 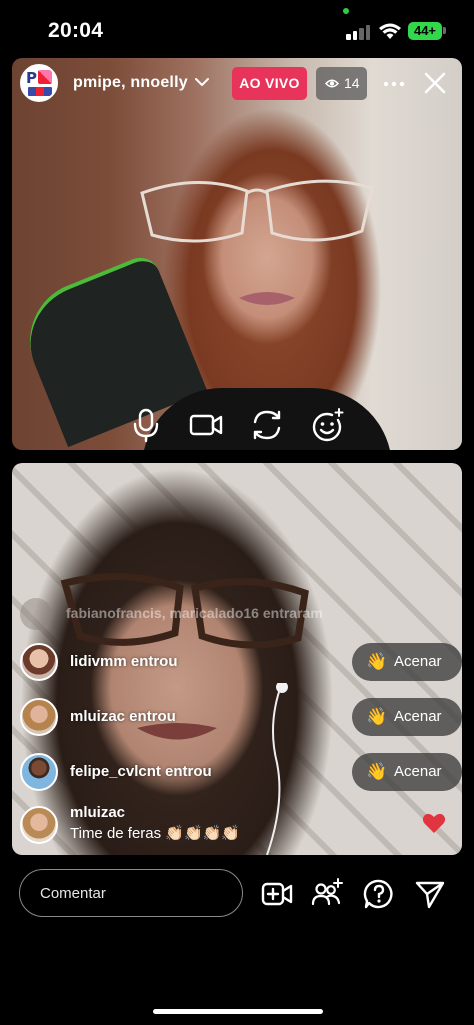 I want to click on status-bar: 20:04 44+, so click(x=237, y=29).